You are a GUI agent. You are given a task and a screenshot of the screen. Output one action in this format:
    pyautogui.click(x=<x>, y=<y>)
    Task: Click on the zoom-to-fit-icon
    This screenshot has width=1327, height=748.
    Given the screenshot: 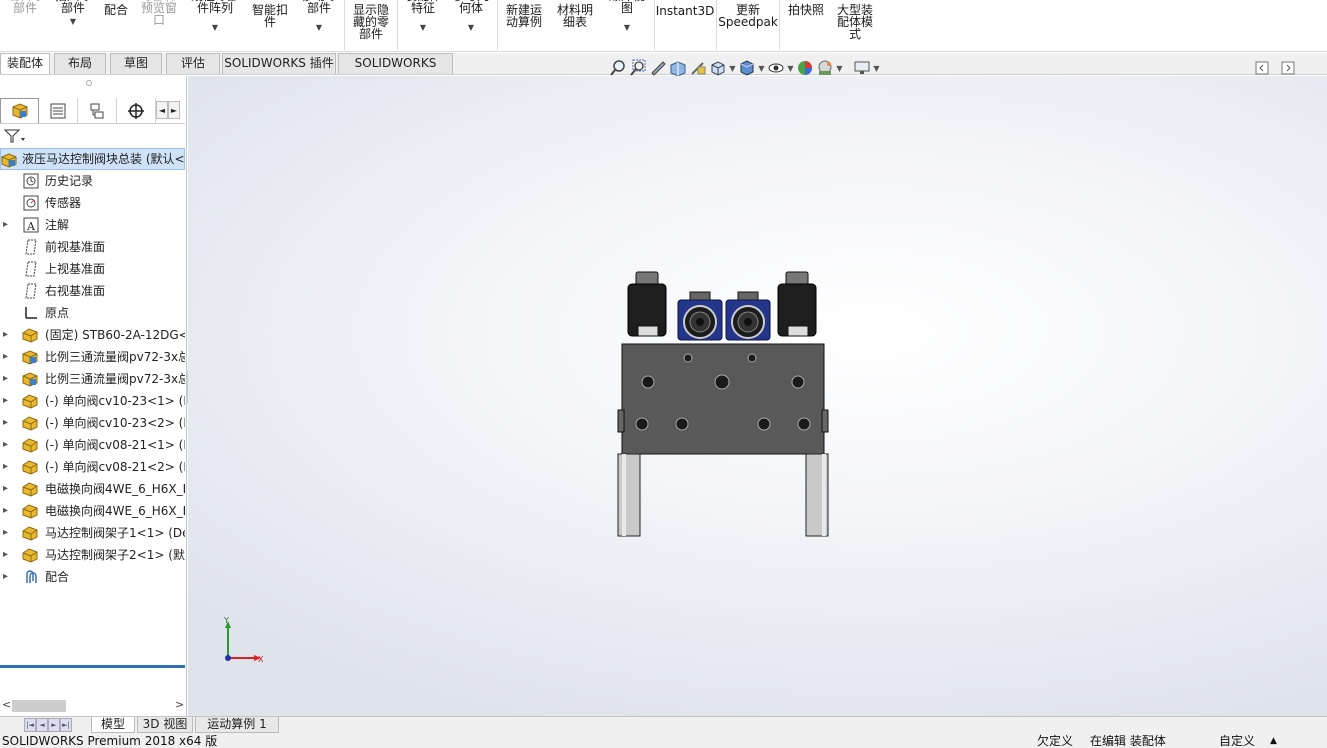 What is the action you would take?
    pyautogui.click(x=618, y=68)
    